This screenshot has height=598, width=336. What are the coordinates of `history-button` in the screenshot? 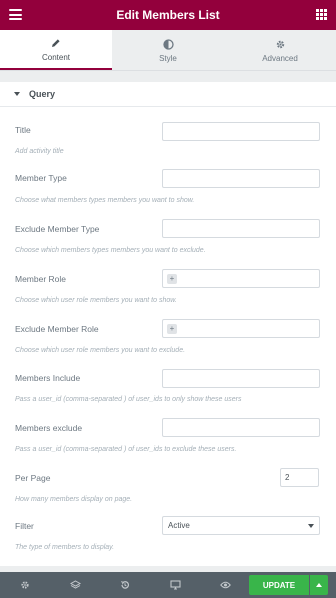 It's located at (125, 585).